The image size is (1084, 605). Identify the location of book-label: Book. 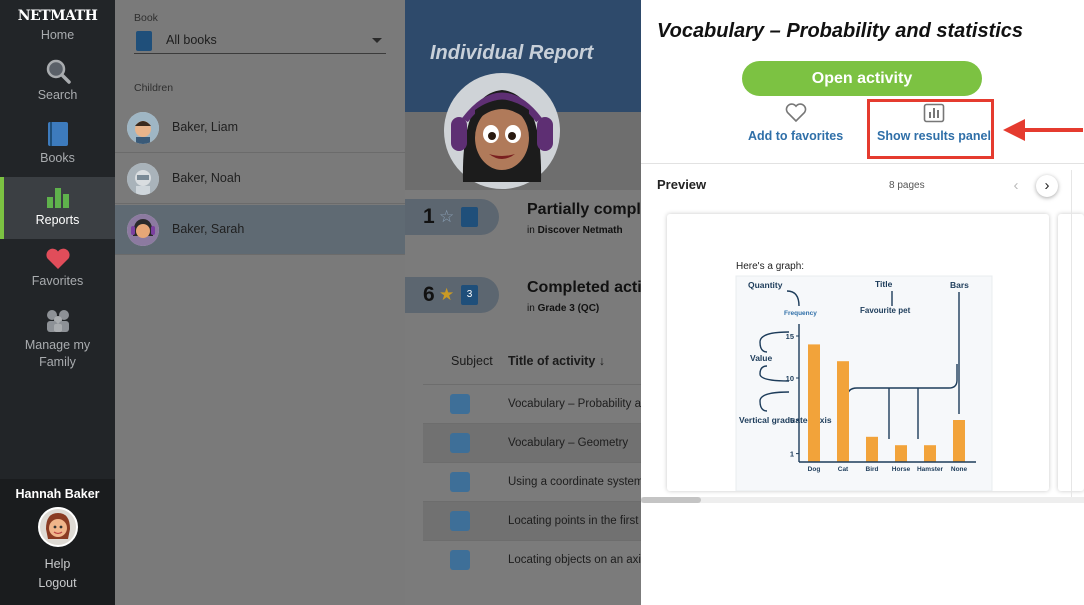
(146, 18).